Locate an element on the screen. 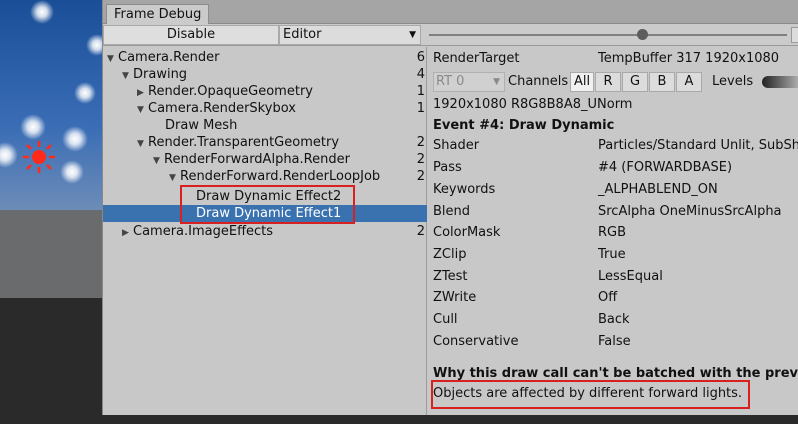 This screenshot has width=798, height=424. tree-row-image-effects: ▶ Camera.ImageEffects 2 is located at coordinates (265, 231).